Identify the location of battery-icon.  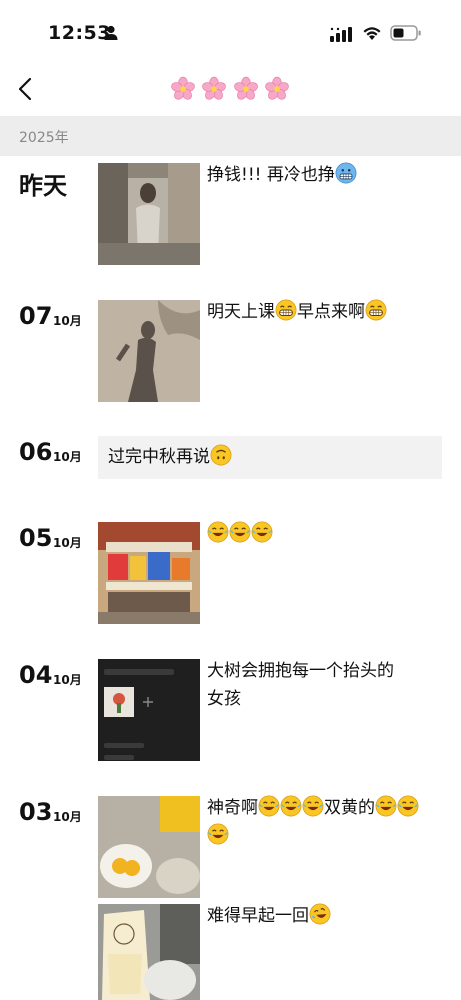
(405, 33).